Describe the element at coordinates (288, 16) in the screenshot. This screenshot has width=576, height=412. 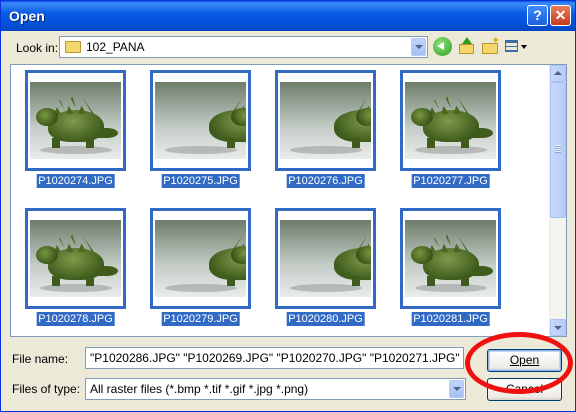
I see `title-bar: Open ? ✕` at that location.